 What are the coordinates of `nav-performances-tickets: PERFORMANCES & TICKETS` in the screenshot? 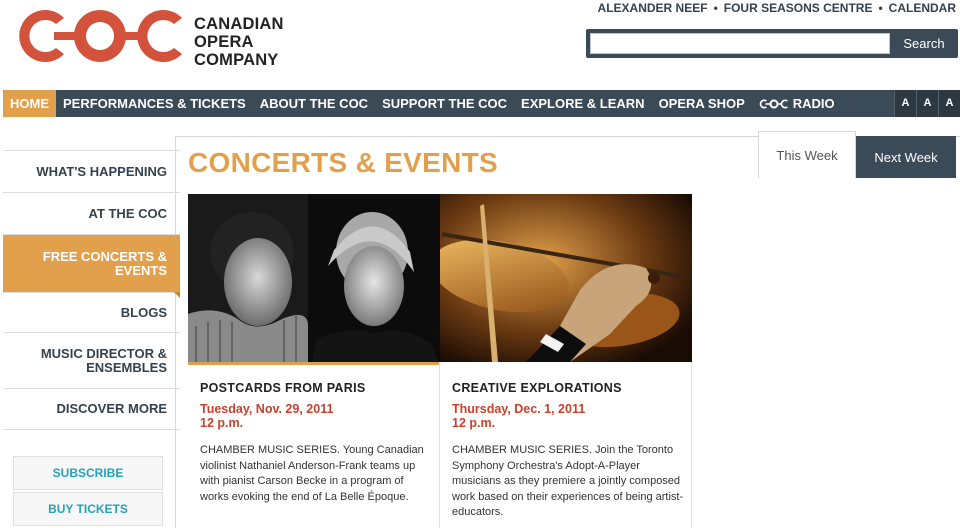 It's located at (154, 103).